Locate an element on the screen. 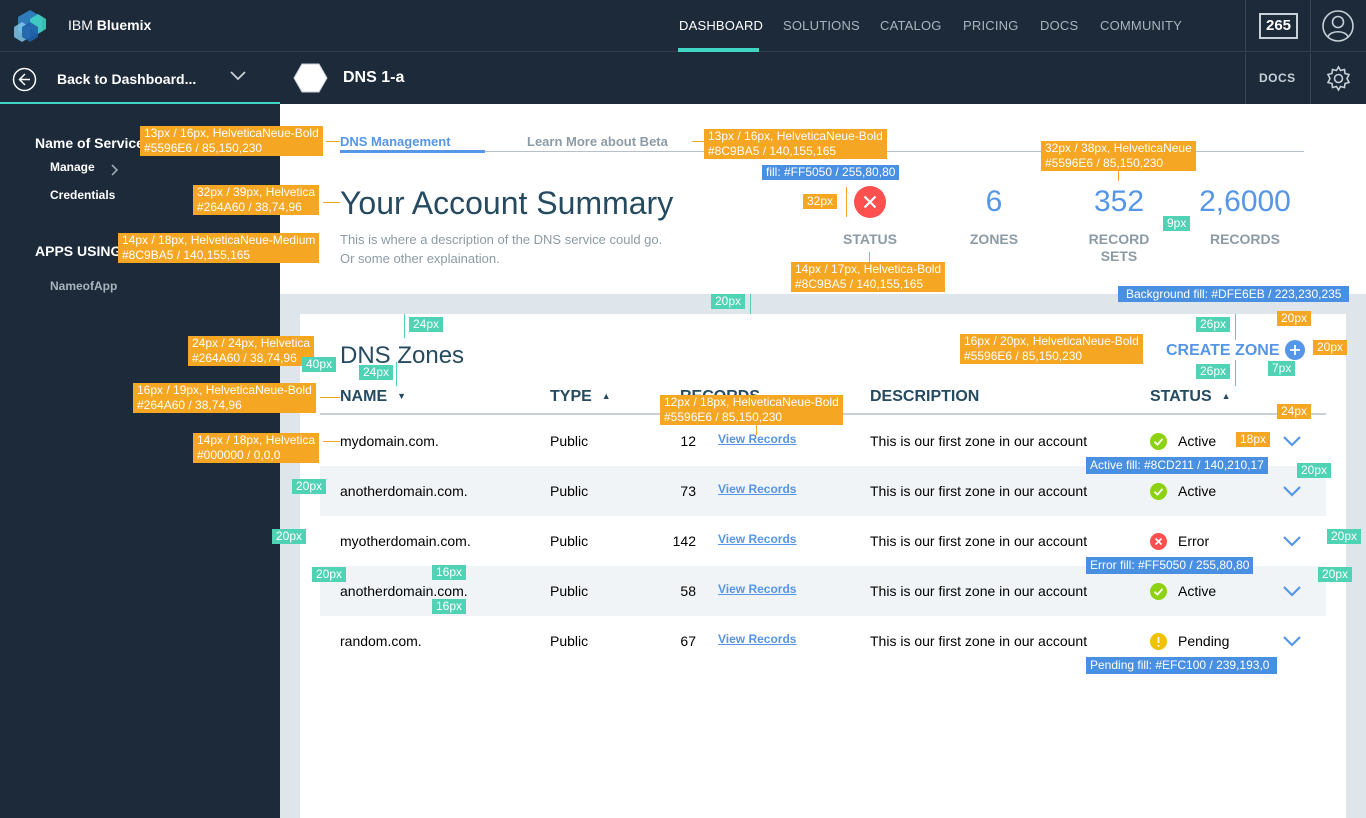 The image size is (1366, 818). nav-divider is located at coordinates (1310, 26).